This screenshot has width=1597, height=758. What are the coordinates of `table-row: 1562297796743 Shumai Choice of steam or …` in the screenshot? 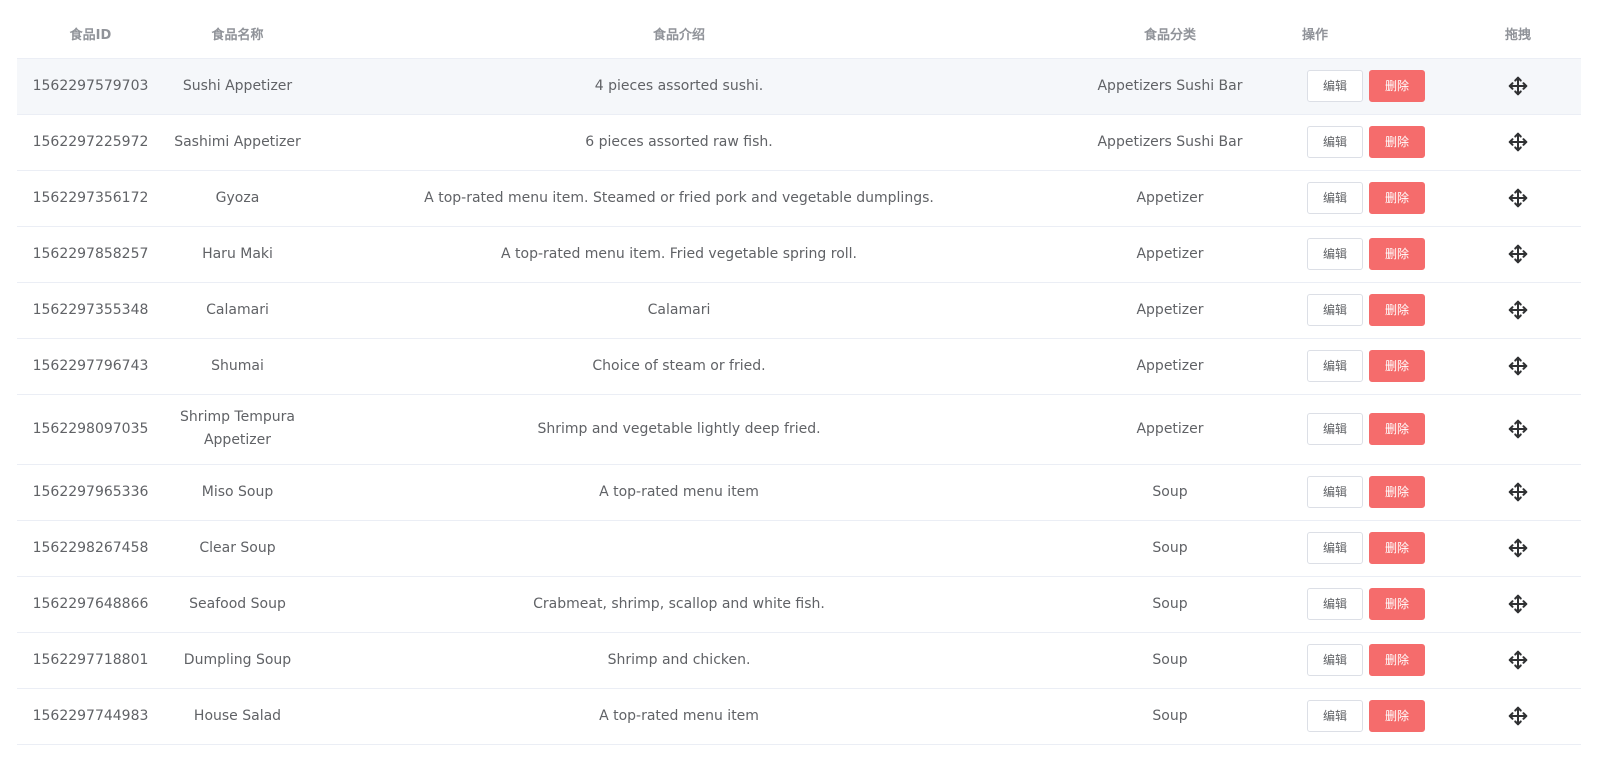 It's located at (799, 366).